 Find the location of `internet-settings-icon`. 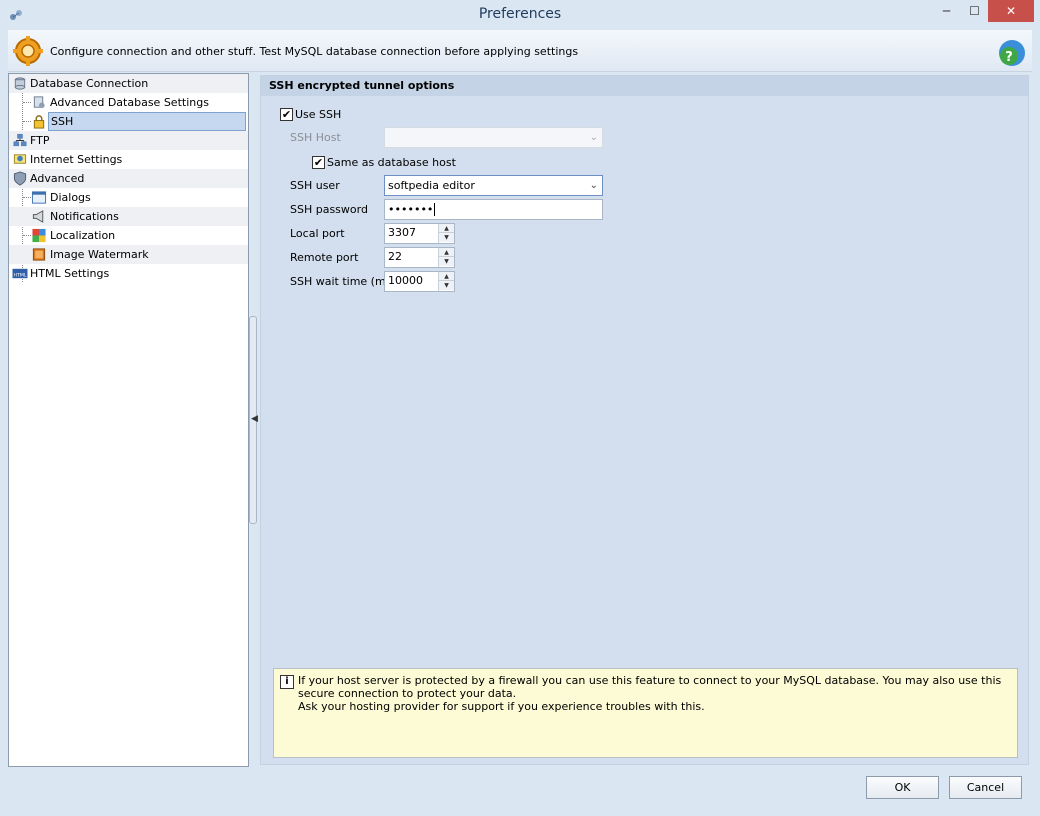

internet-settings-icon is located at coordinates (20, 159).